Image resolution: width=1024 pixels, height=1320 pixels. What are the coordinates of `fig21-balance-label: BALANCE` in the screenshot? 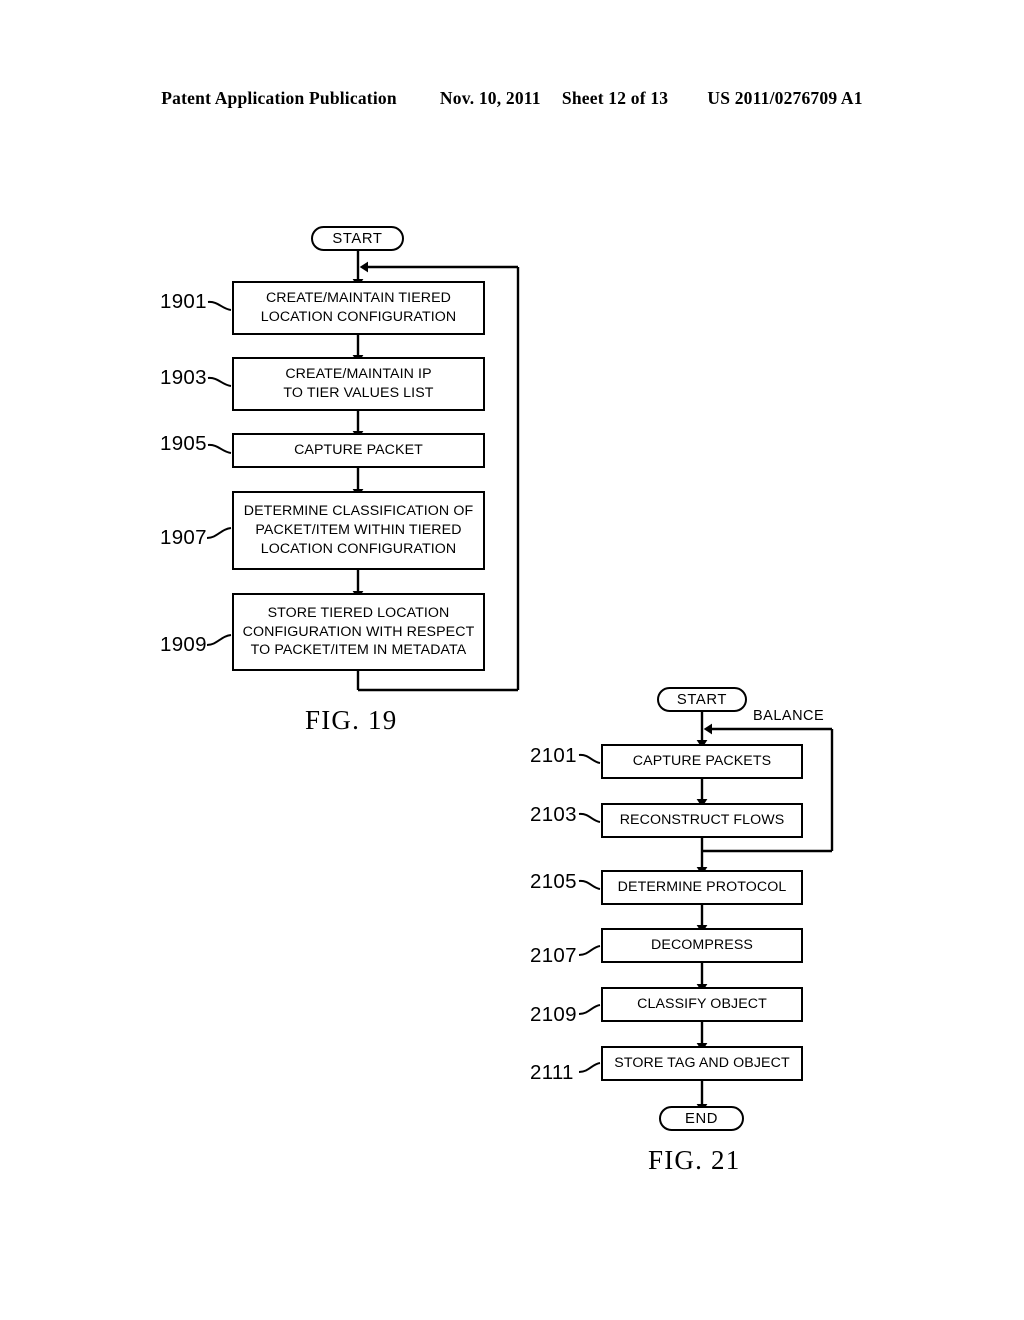 It's located at (789, 716).